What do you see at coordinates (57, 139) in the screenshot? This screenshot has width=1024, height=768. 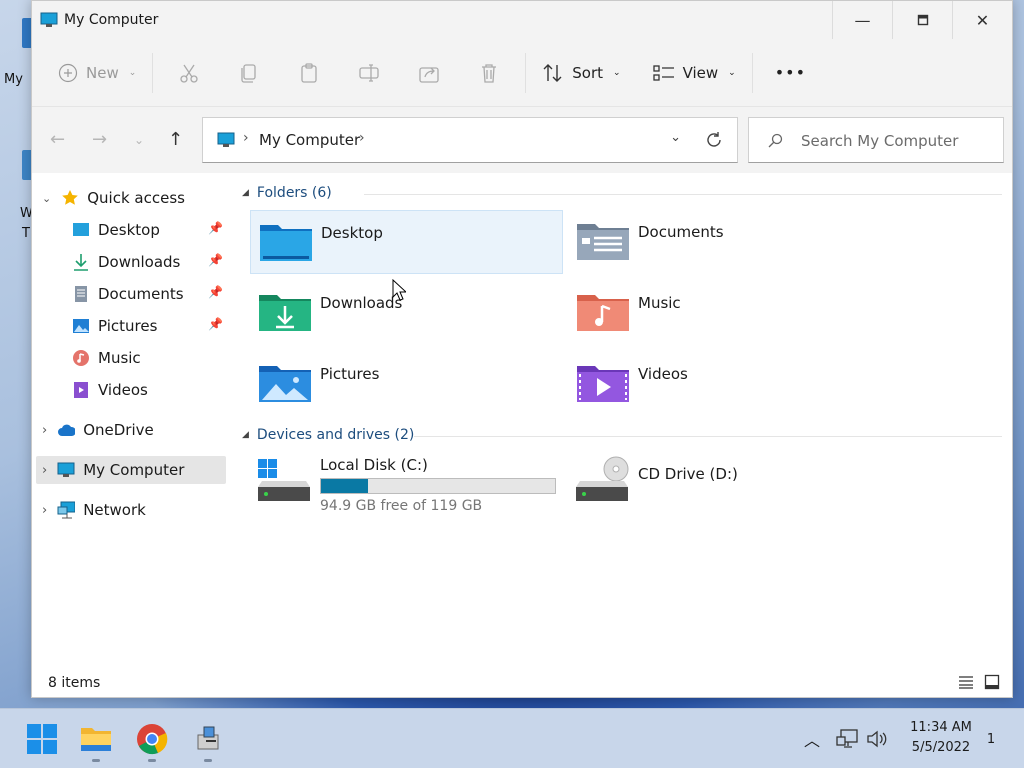 I see `back-arrow-icon: ←` at bounding box center [57, 139].